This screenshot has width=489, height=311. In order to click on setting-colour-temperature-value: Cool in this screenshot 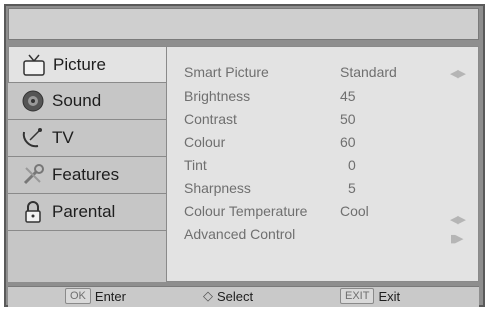, I will do `click(354, 213)`.